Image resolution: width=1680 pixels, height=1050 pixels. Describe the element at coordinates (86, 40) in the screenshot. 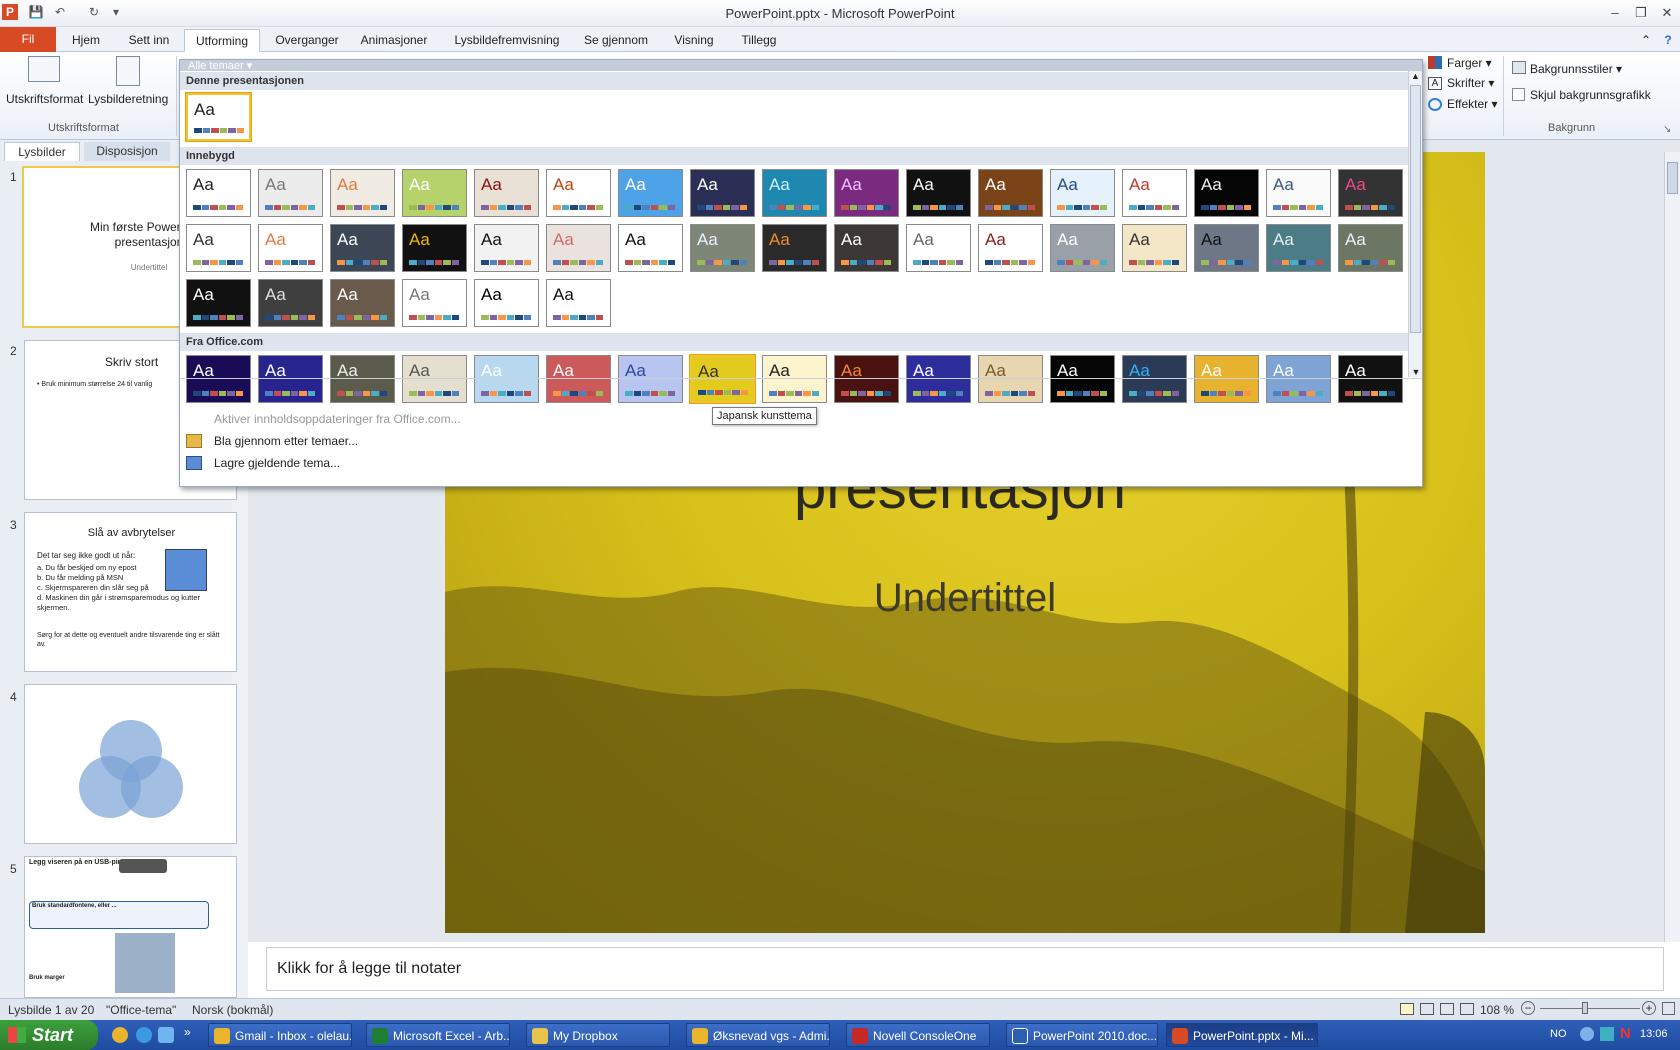

I see `tab-home: Hjem` at that location.